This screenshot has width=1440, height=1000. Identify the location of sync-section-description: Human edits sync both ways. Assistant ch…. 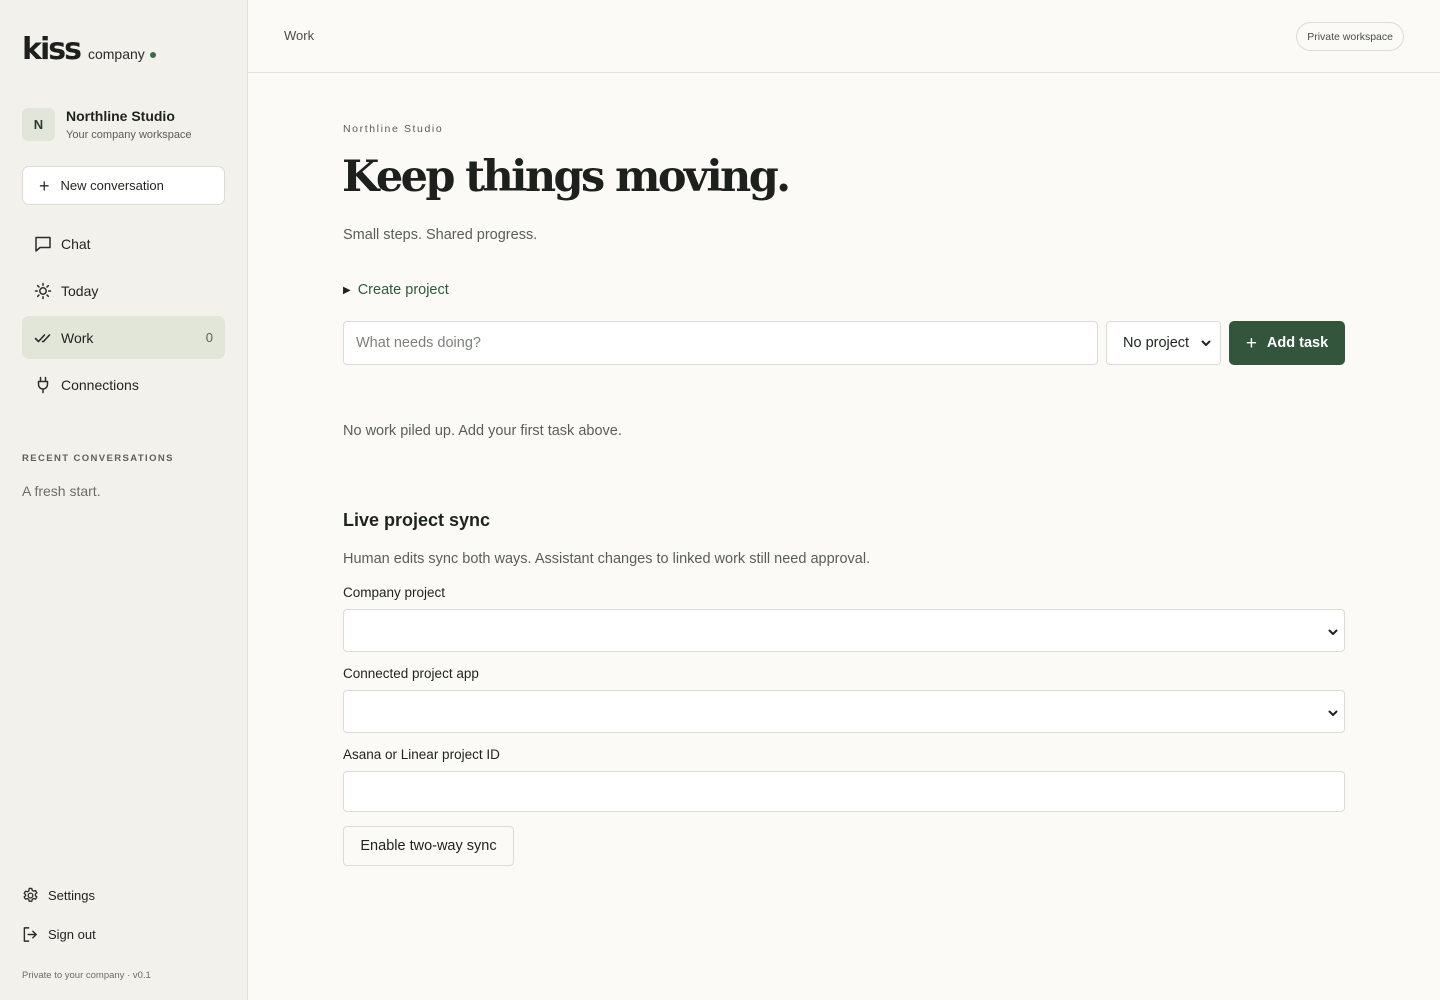
(607, 559).